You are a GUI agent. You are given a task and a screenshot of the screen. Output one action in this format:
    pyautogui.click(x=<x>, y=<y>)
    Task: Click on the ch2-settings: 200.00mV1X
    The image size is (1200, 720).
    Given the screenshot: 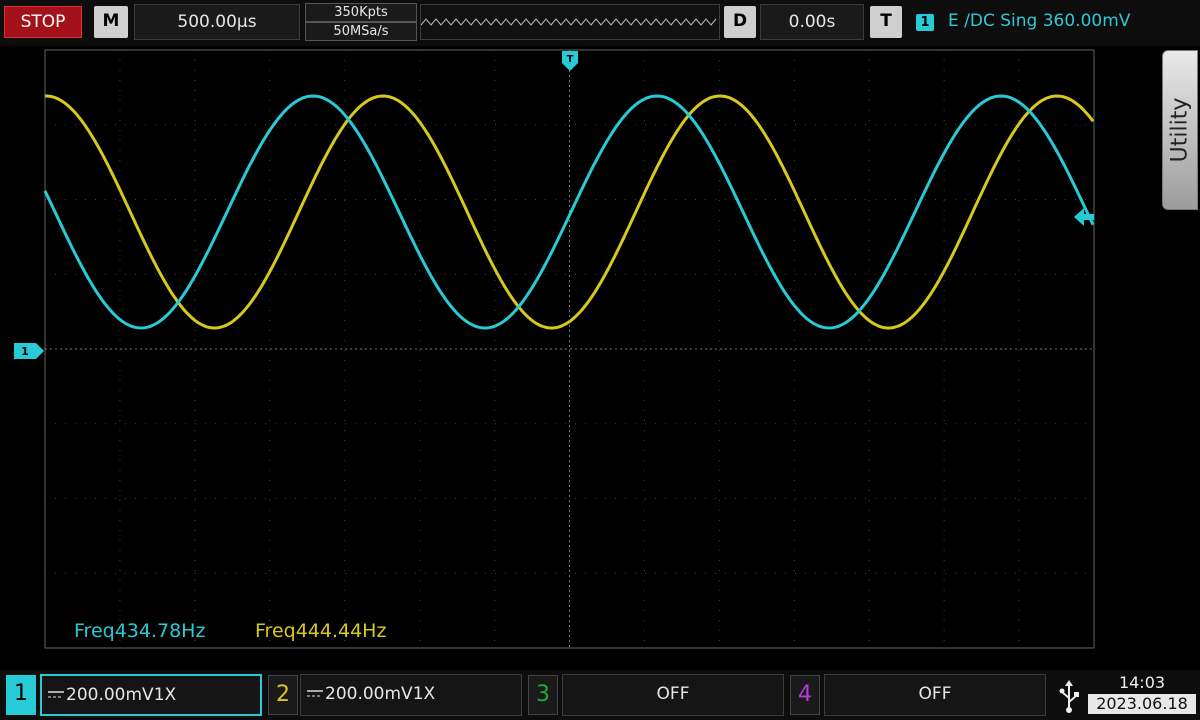 What is the action you would take?
    pyautogui.click(x=411, y=695)
    